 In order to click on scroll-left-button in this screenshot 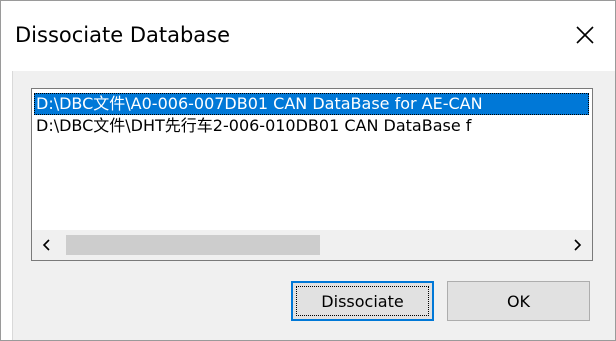, I will do `click(47, 245)`.